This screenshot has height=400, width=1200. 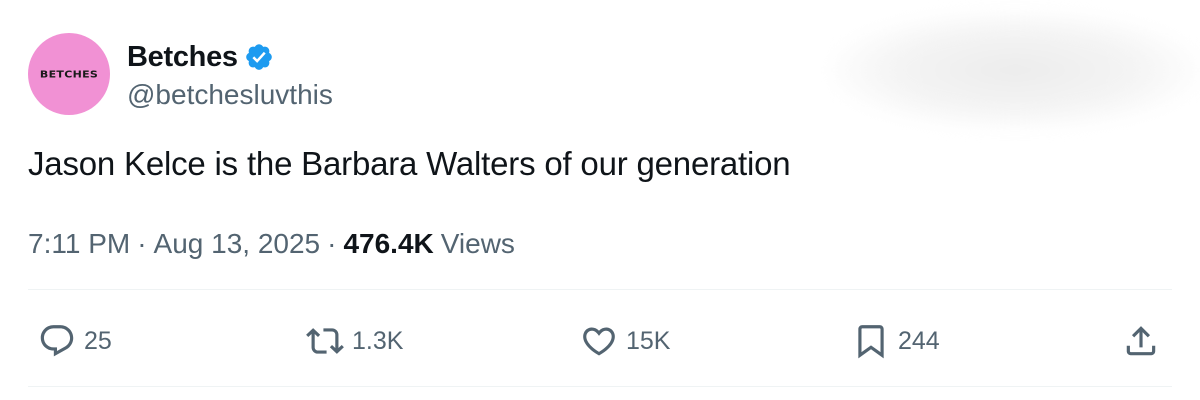 I want to click on share-button, so click(x=1141, y=341).